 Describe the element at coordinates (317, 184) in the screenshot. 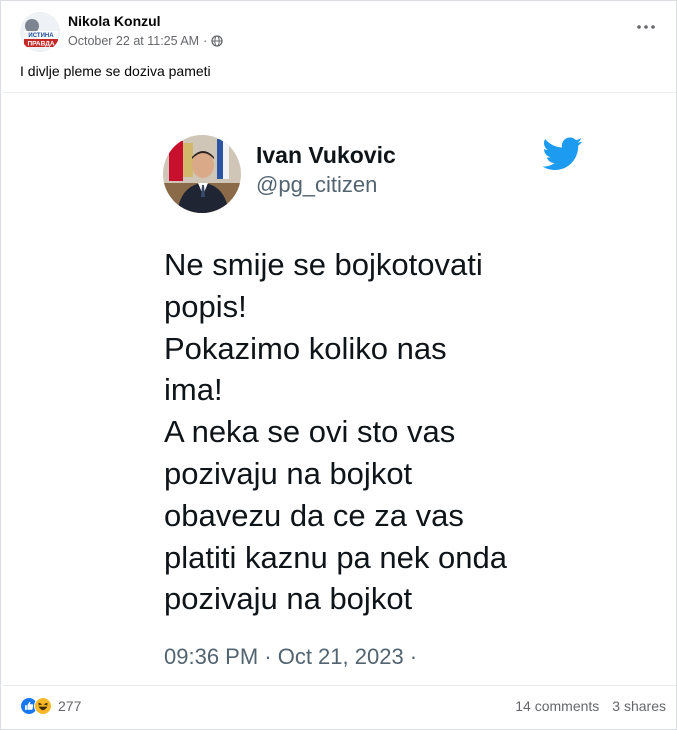

I see `tweet-author-handle: @pg_citizen` at that location.